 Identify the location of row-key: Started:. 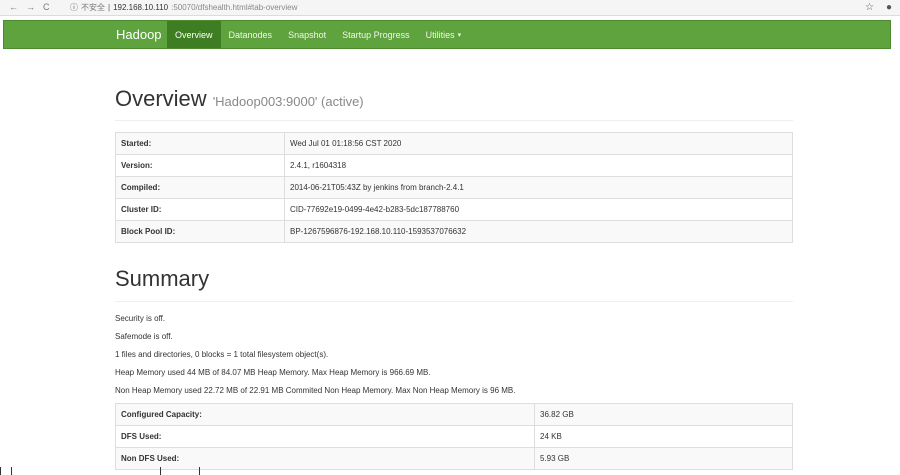
(200, 143).